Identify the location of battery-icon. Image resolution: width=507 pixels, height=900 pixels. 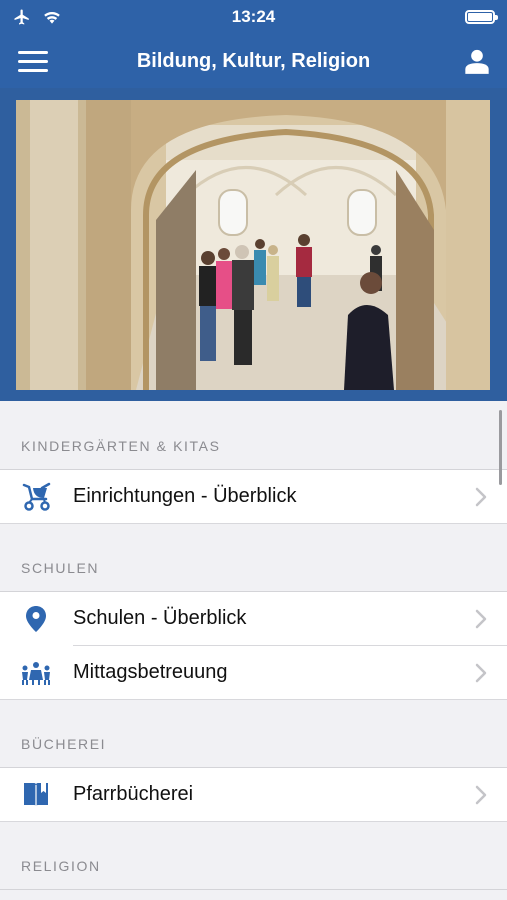
(481, 17).